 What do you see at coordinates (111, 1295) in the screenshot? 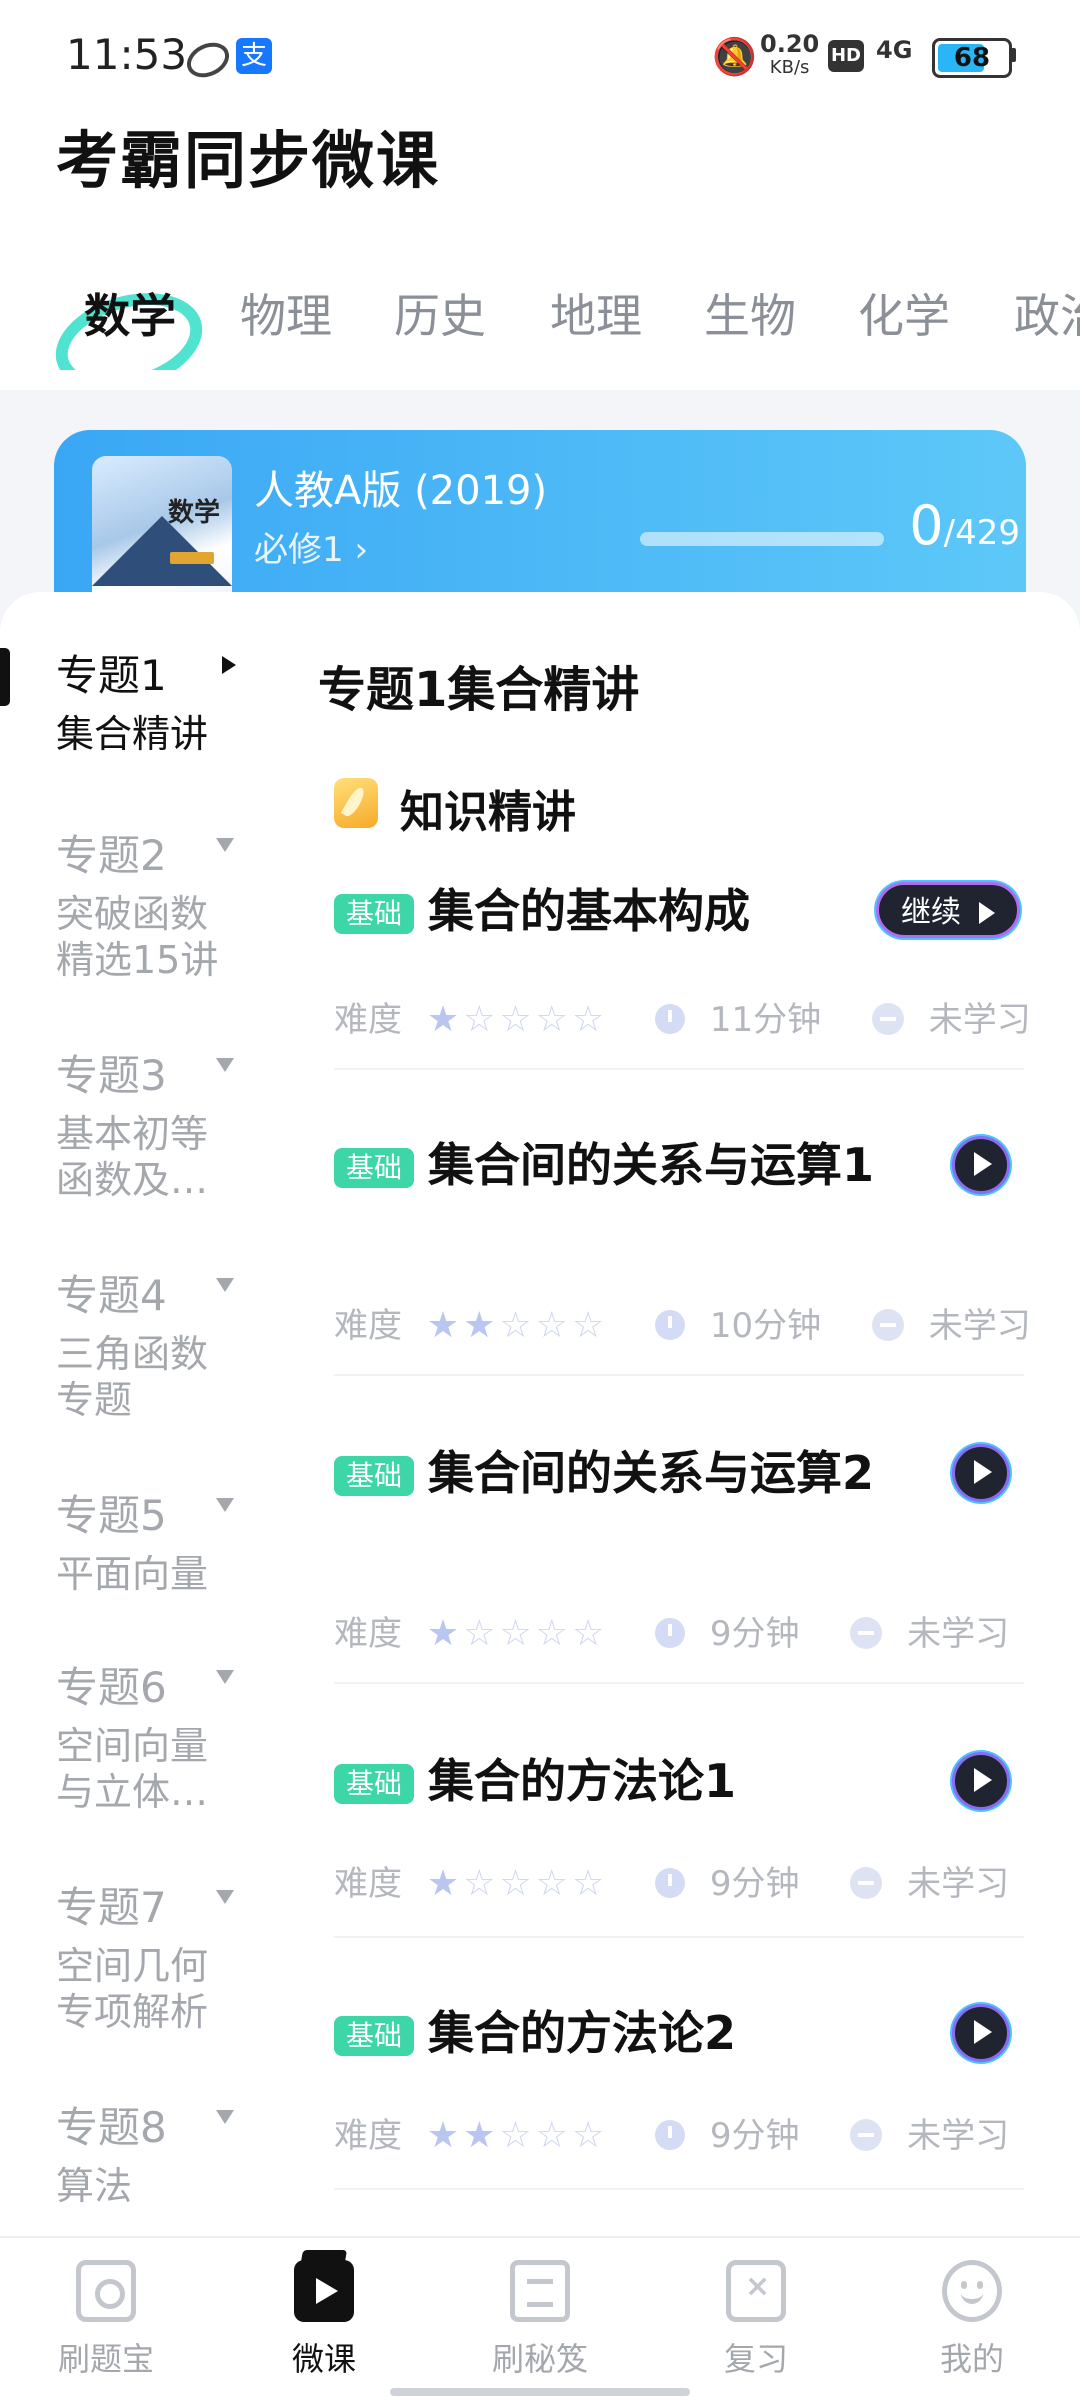
I see `topic-number-text: 专题4` at bounding box center [111, 1295].